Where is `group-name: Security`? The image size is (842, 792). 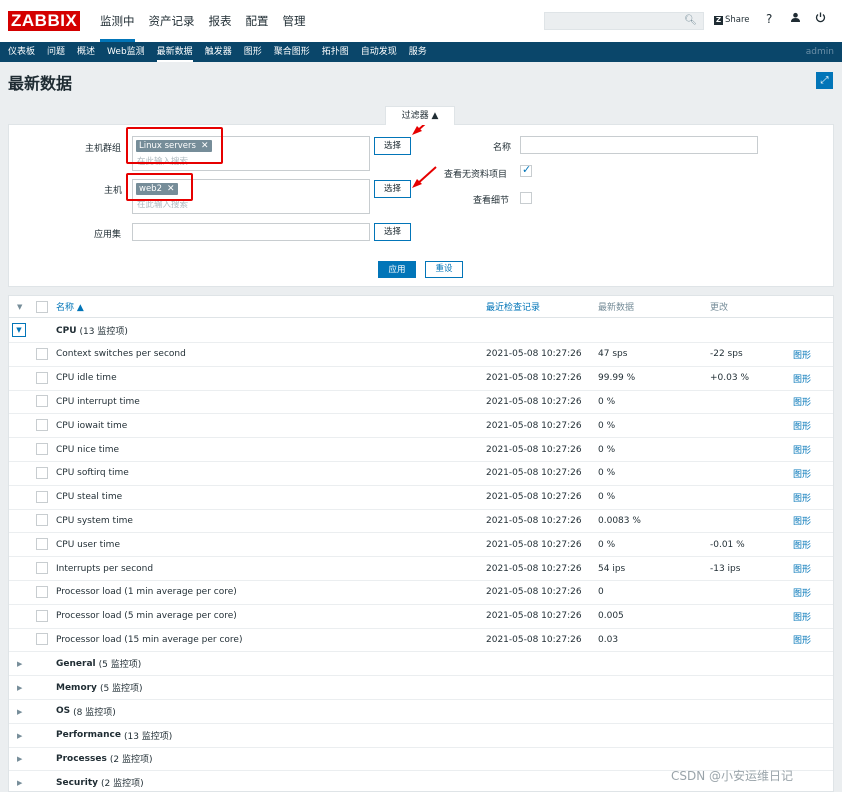
group-name: Security is located at coordinates (77, 782).